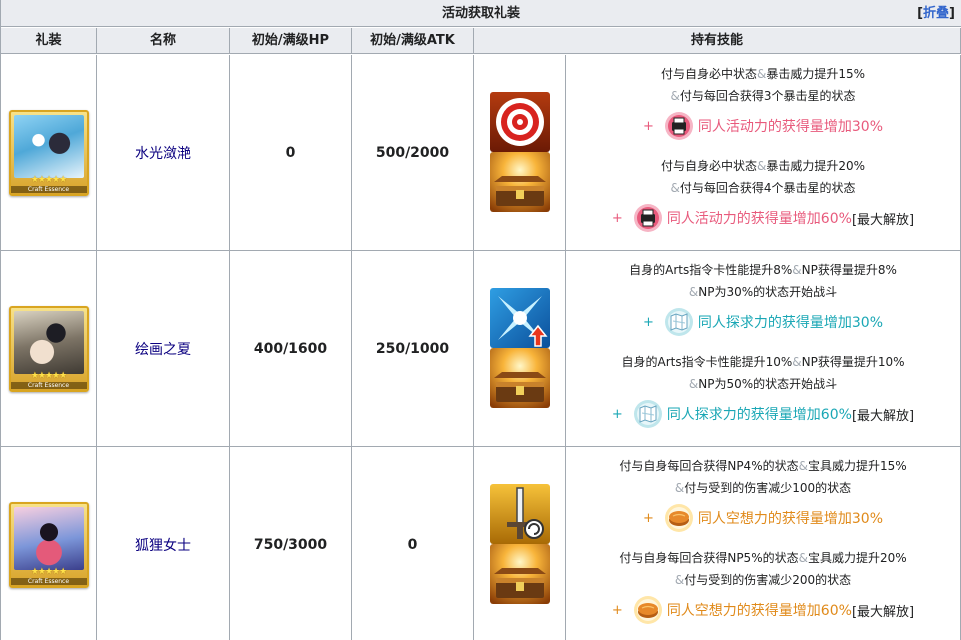 Image resolution: width=961 pixels, height=640 pixels. What do you see at coordinates (790, 519) in the screenshot?
I see `bonus-text: 同人空想力的获得量增加30%` at bounding box center [790, 519].